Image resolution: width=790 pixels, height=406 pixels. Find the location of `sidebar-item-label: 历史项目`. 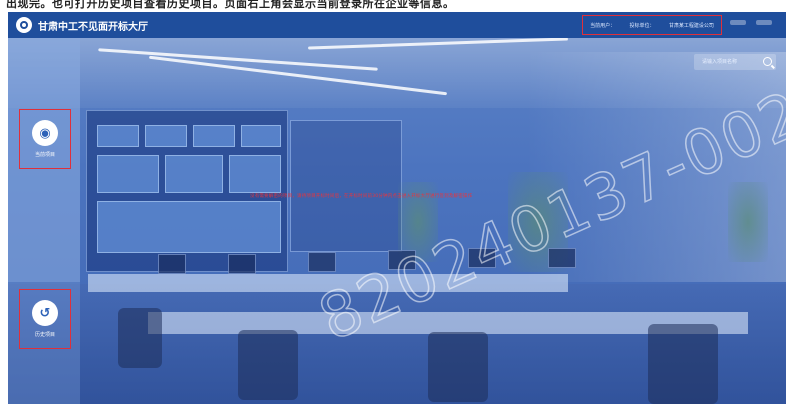

sidebar-item-label: 历史项目 is located at coordinates (44, 335).